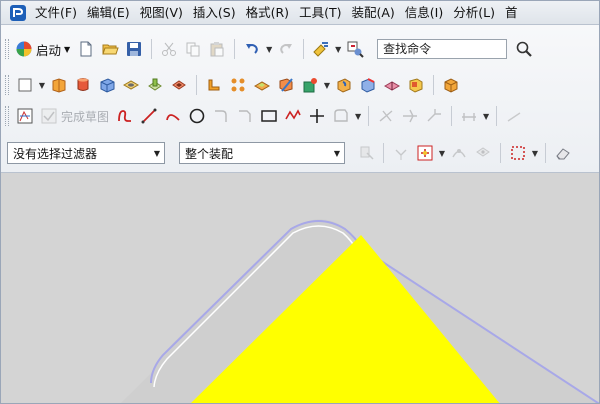 The height and width of the screenshot is (404, 600). What do you see at coordinates (563, 153) in the screenshot?
I see `eraser-icon` at bounding box center [563, 153].